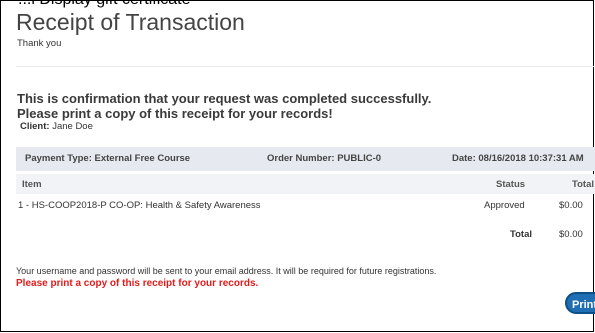  What do you see at coordinates (32, 184) in the screenshot?
I see `header-item: Item` at bounding box center [32, 184].